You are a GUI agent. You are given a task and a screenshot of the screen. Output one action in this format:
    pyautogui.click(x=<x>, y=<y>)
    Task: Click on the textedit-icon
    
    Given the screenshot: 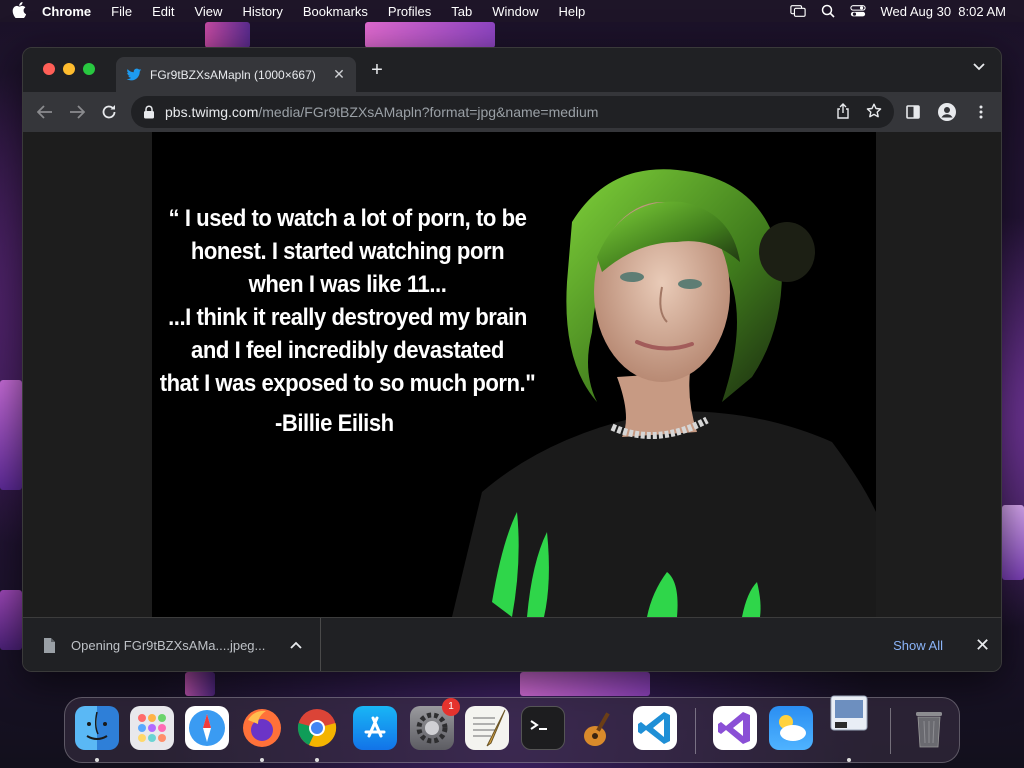 What is the action you would take?
    pyautogui.click(x=487, y=728)
    